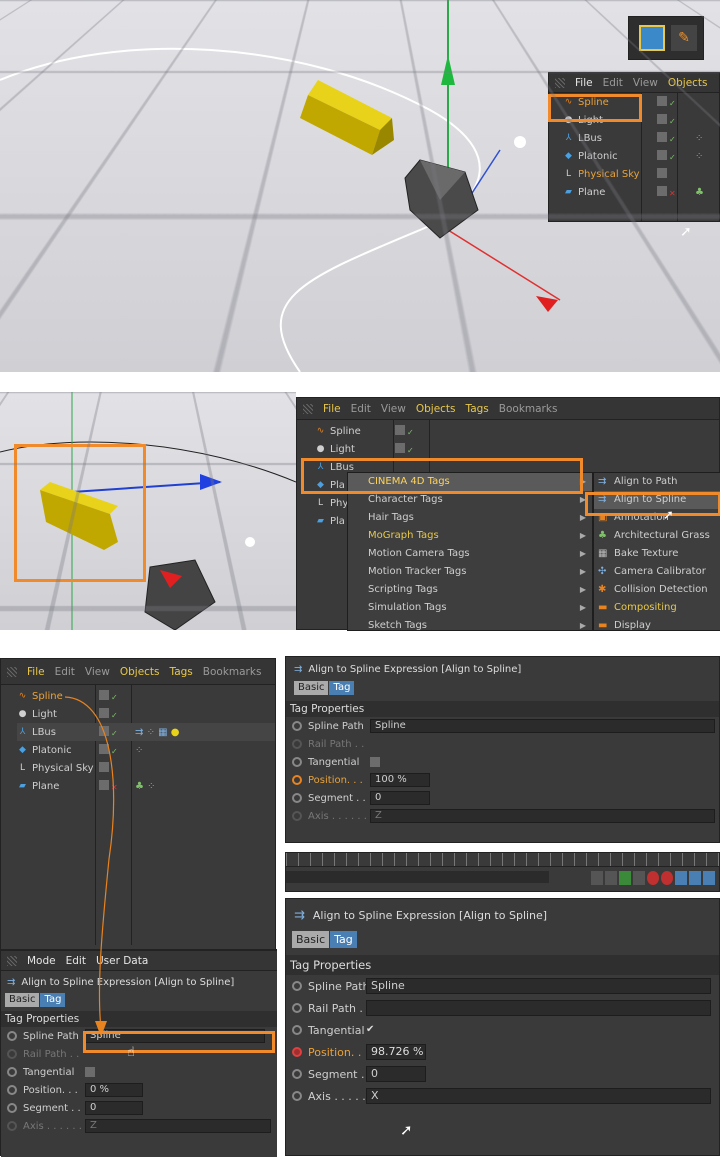 This screenshot has height=1157, width=720. Describe the element at coordinates (695, 878) in the screenshot. I see `keyframe-scale-icon` at that location.